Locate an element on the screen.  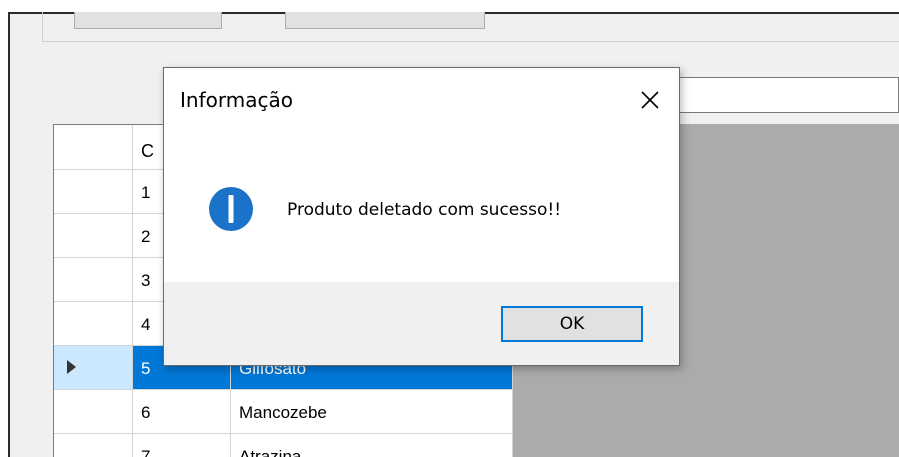
cell-name: Mancozebe is located at coordinates (372, 412).